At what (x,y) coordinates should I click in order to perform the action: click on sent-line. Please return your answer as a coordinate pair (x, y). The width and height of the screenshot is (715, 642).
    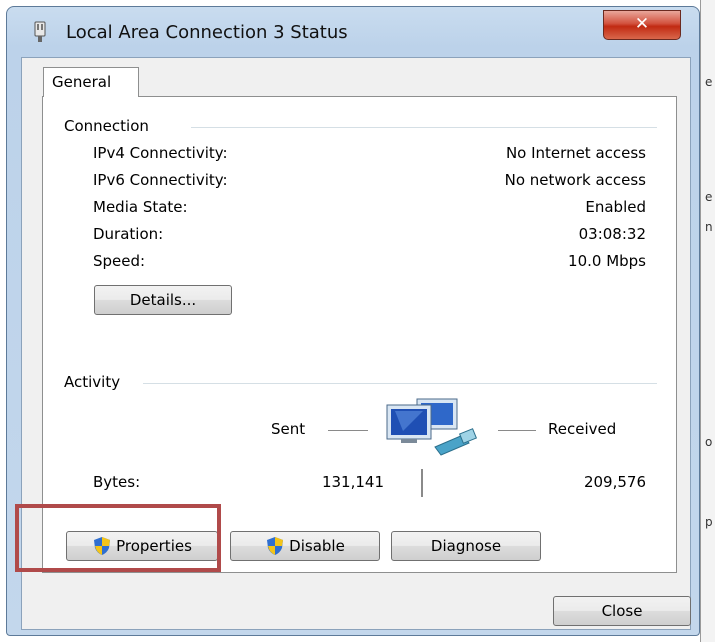
    Looking at the image, I should click on (348, 430).